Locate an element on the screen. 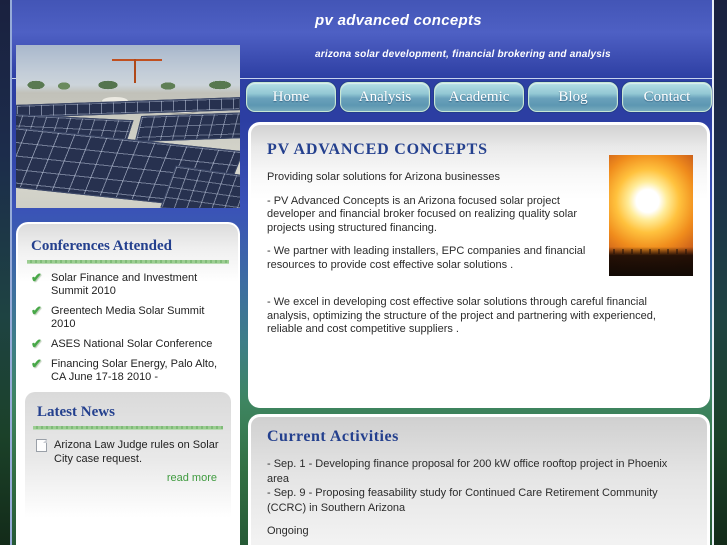 This screenshot has width=727, height=545. read-more-link: read more is located at coordinates (125, 478).